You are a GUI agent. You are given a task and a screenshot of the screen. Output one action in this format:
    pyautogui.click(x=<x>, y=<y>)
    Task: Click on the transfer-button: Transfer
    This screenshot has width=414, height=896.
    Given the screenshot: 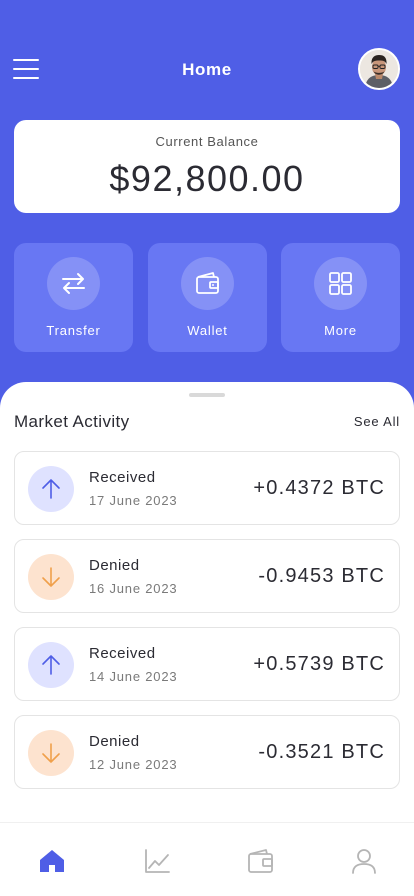 What is the action you would take?
    pyautogui.click(x=73, y=297)
    